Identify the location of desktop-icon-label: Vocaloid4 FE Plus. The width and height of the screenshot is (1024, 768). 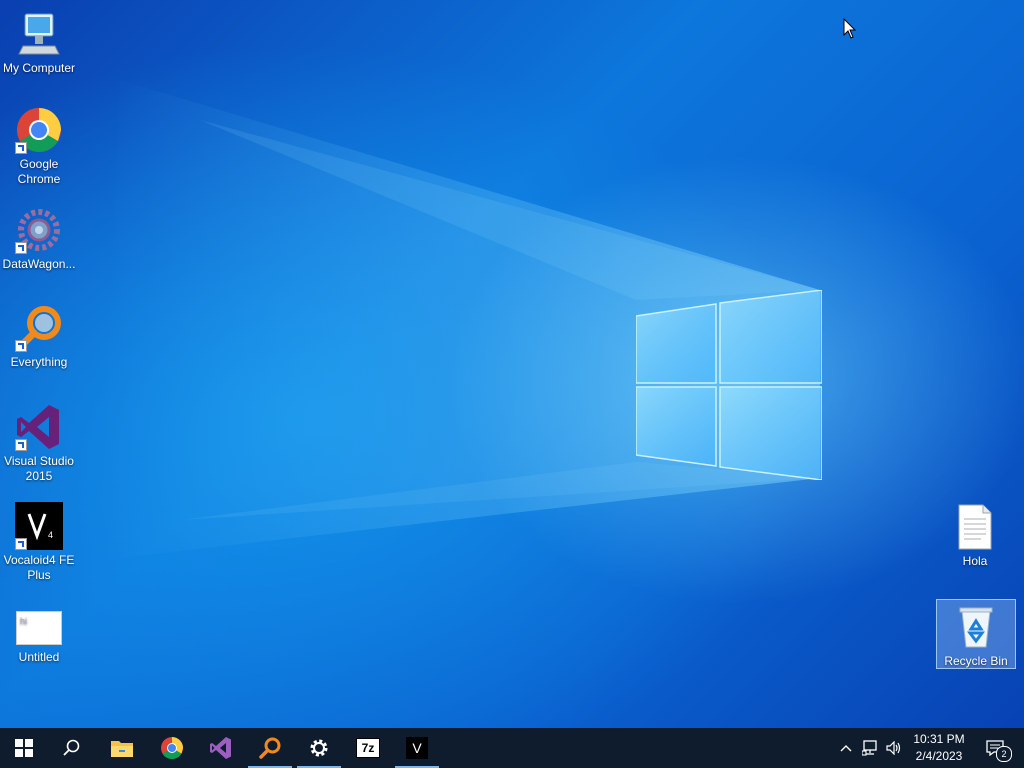
(39, 567).